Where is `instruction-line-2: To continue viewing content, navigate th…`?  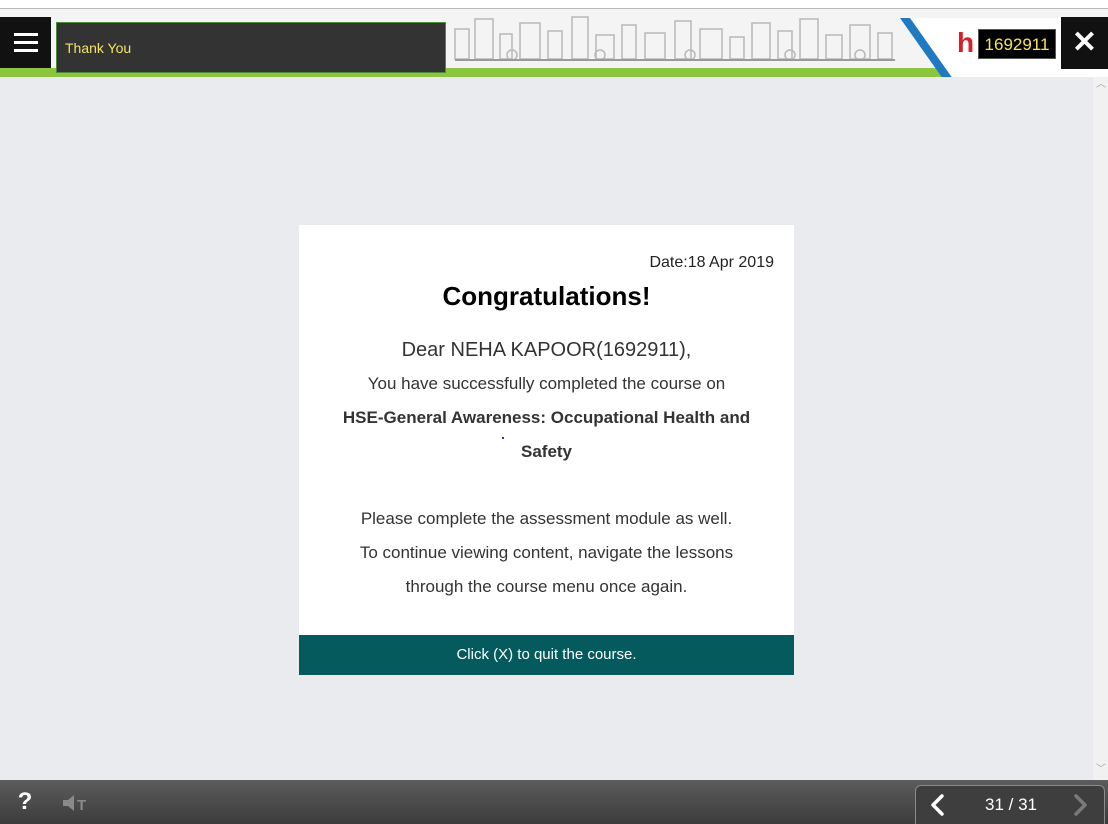 instruction-line-2: To continue viewing content, navigate th… is located at coordinates (546, 552).